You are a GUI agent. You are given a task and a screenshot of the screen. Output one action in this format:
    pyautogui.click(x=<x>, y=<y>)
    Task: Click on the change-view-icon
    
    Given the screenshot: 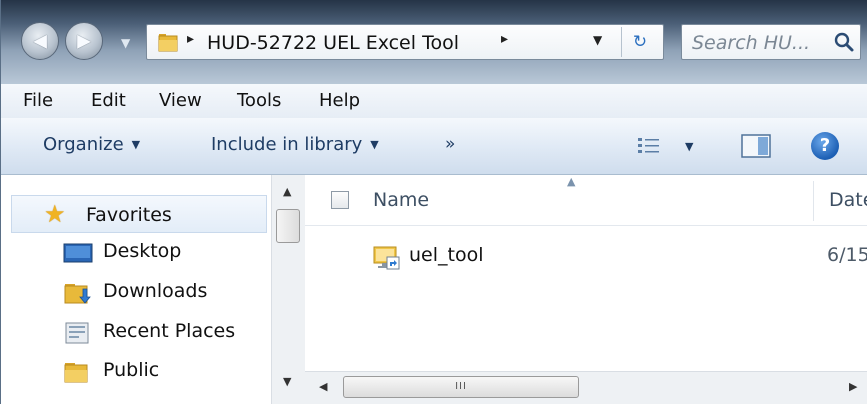 What is the action you would take?
    pyautogui.click(x=649, y=146)
    